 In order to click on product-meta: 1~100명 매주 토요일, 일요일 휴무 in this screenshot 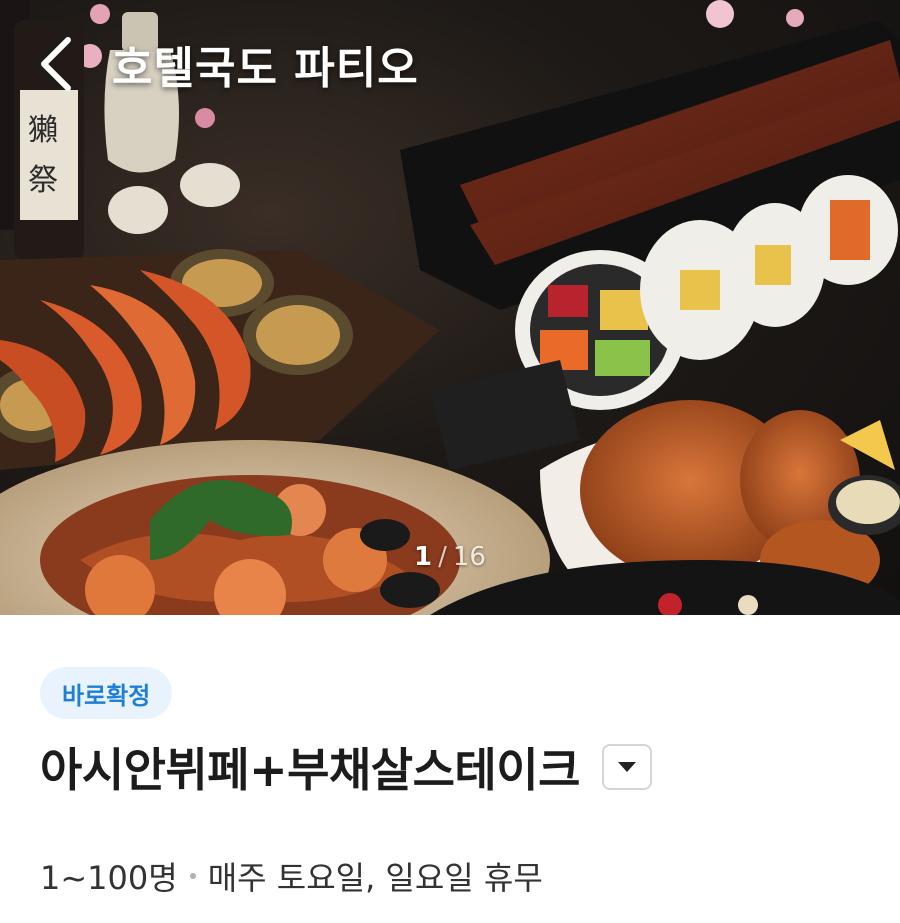, I will do `click(291, 876)`.